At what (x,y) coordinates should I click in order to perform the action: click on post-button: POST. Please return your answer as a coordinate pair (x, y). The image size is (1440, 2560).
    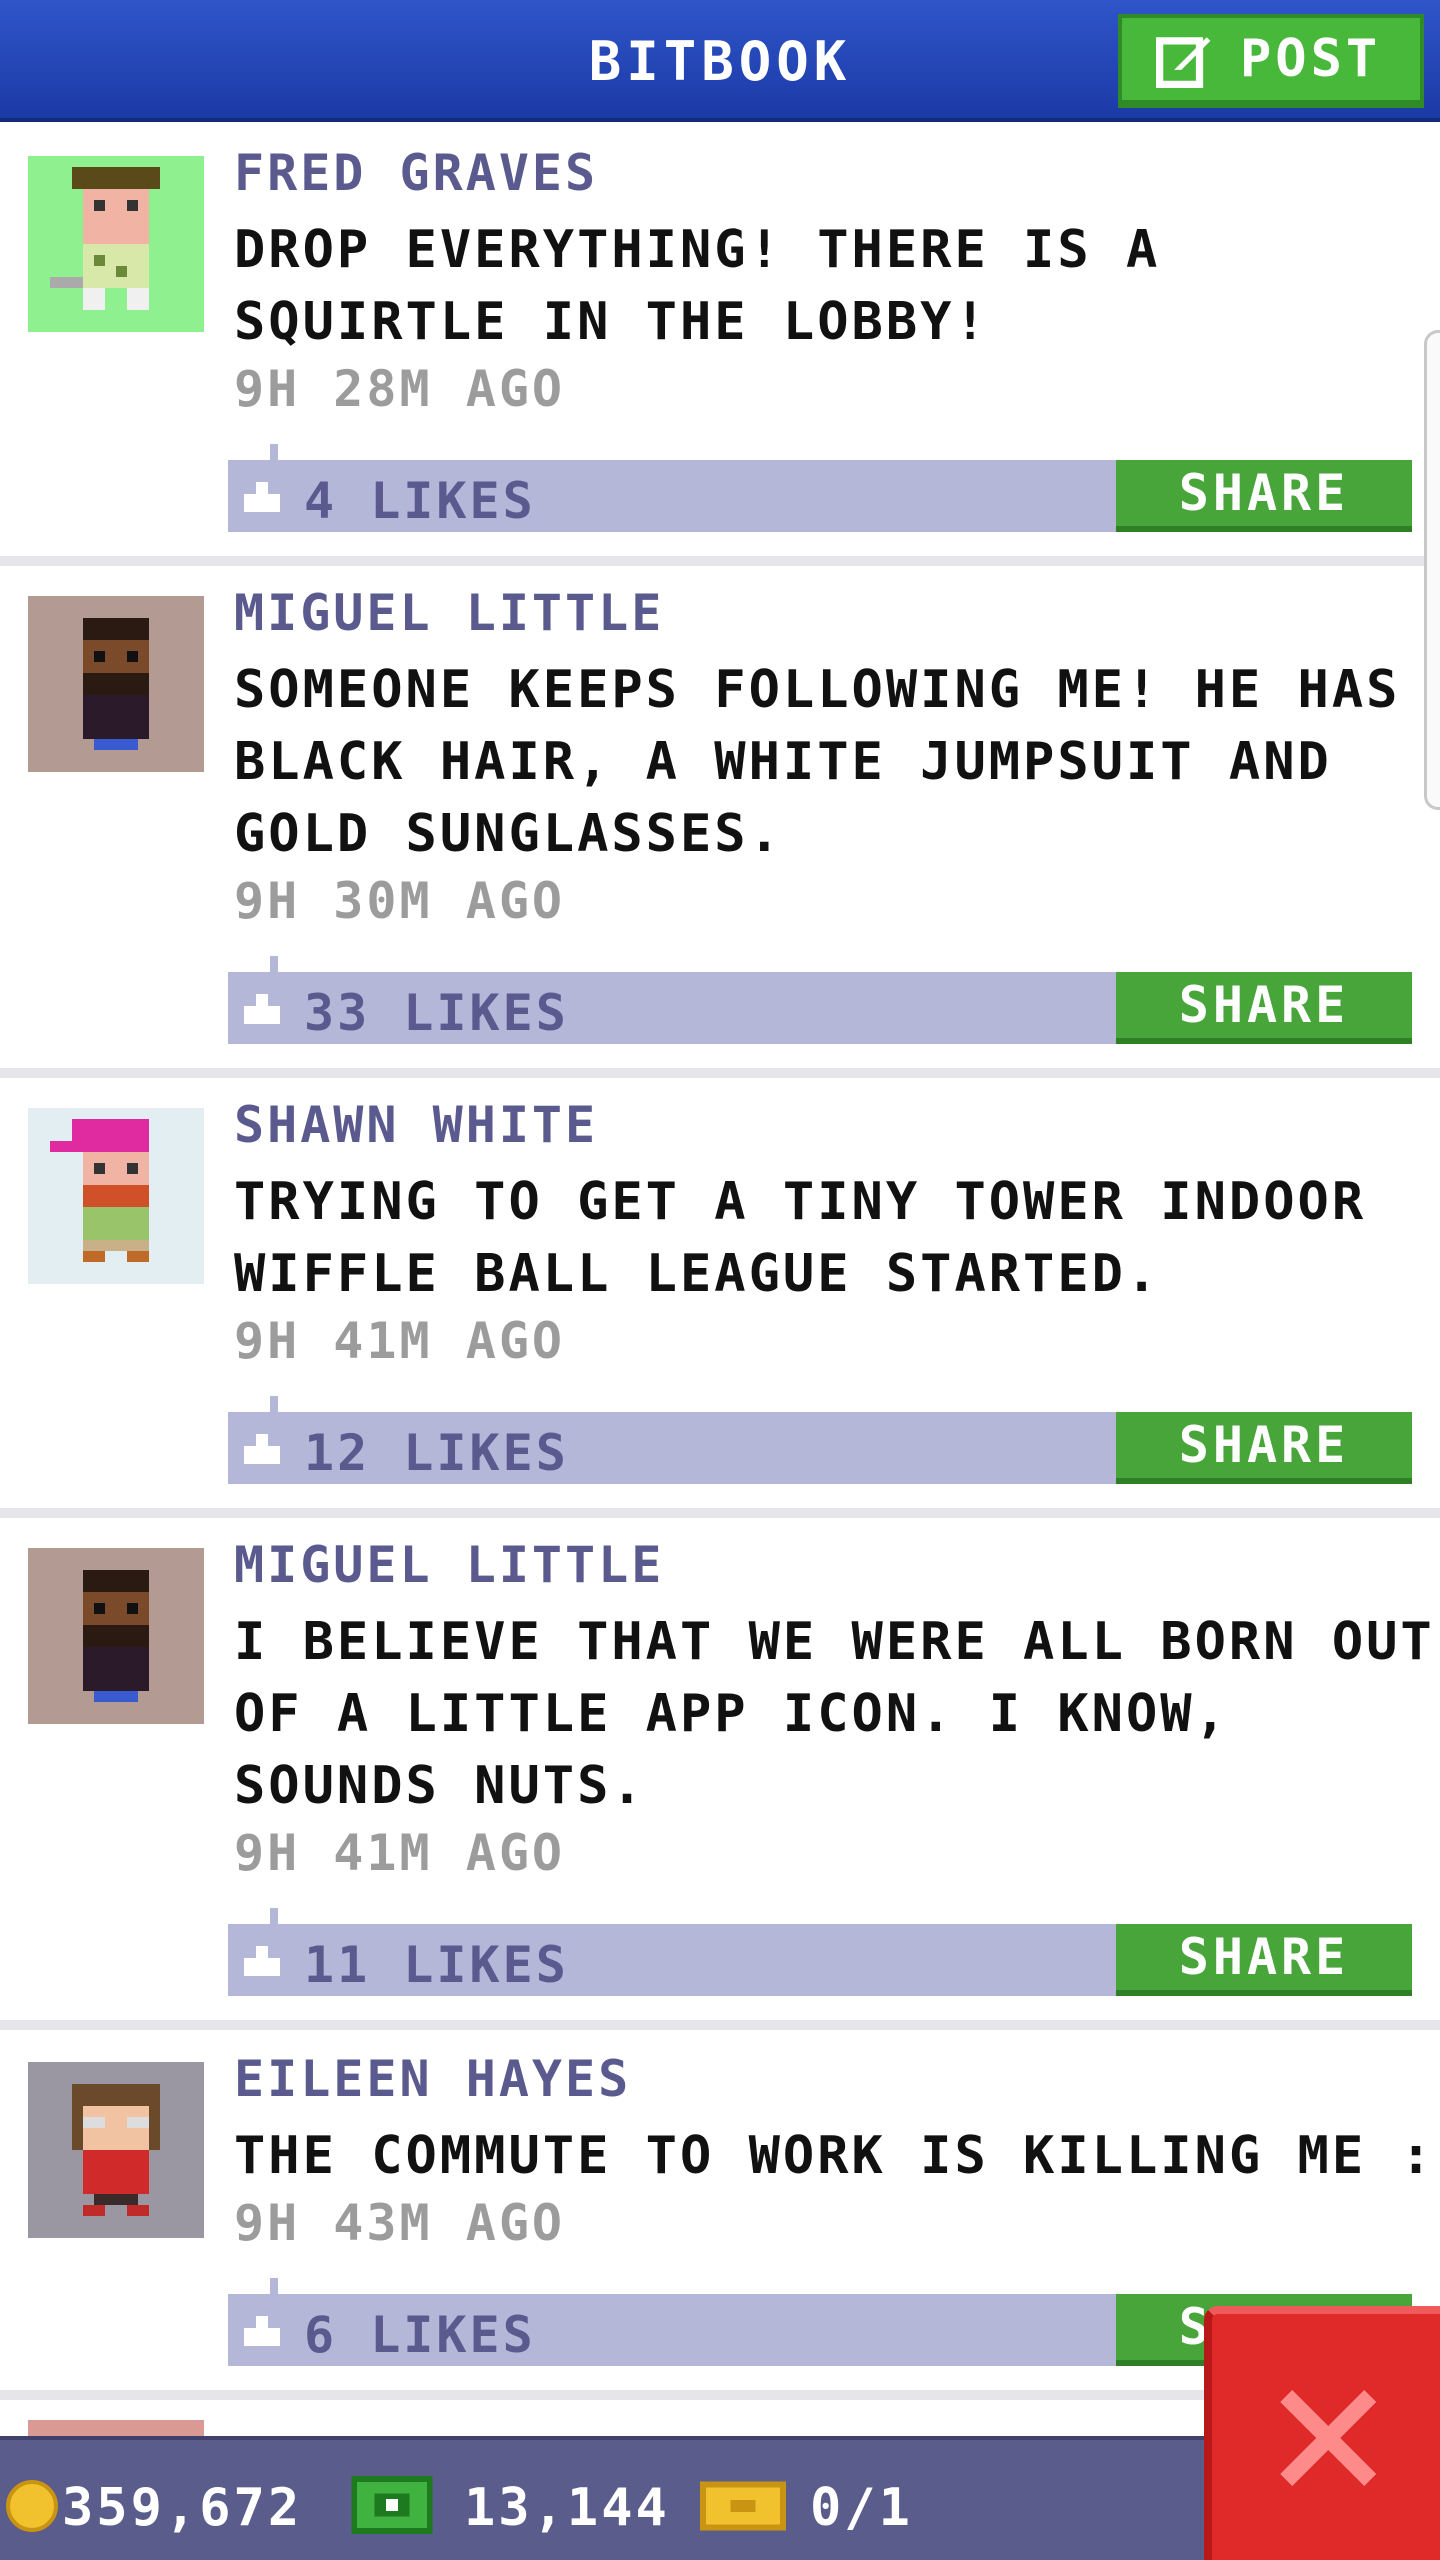
    Looking at the image, I should click on (1271, 61).